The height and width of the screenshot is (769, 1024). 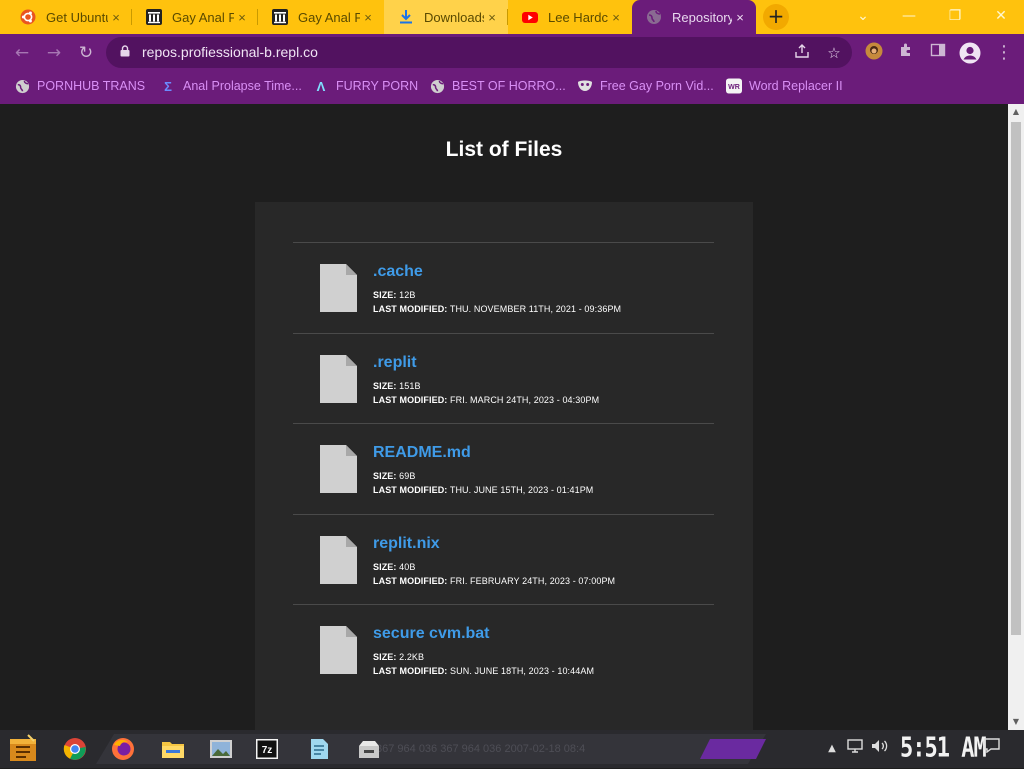 What do you see at coordinates (906, 53) in the screenshot?
I see `extensions-puzzle-icon` at bounding box center [906, 53].